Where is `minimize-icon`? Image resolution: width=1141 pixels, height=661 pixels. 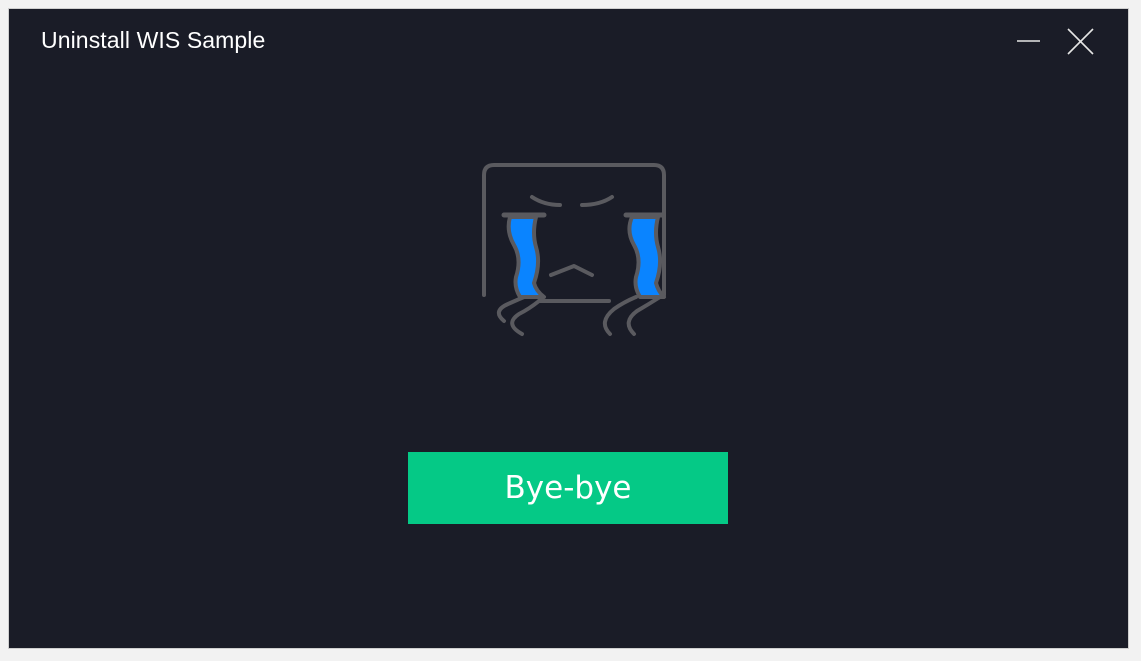
minimize-icon is located at coordinates (1028, 41).